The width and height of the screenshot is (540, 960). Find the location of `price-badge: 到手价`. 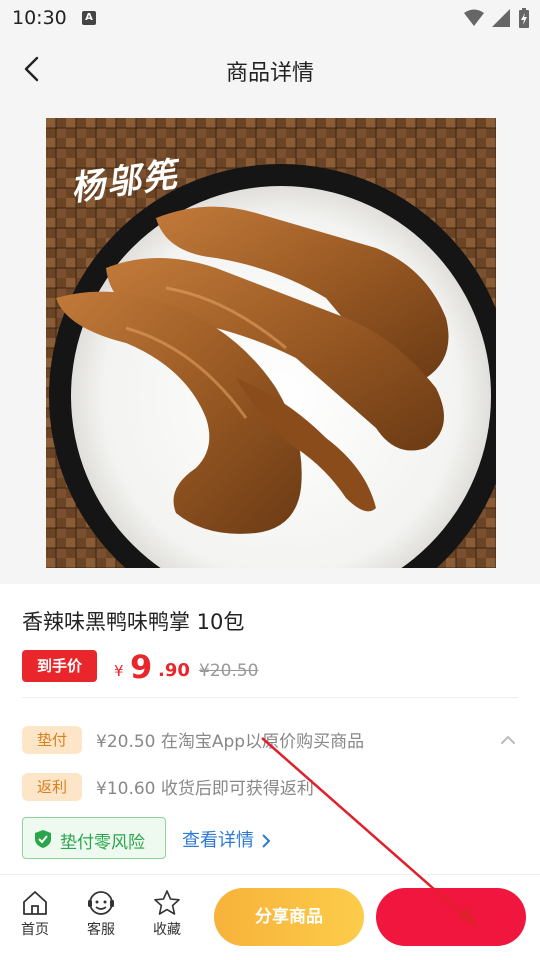

price-badge: 到手价 is located at coordinates (59, 666).